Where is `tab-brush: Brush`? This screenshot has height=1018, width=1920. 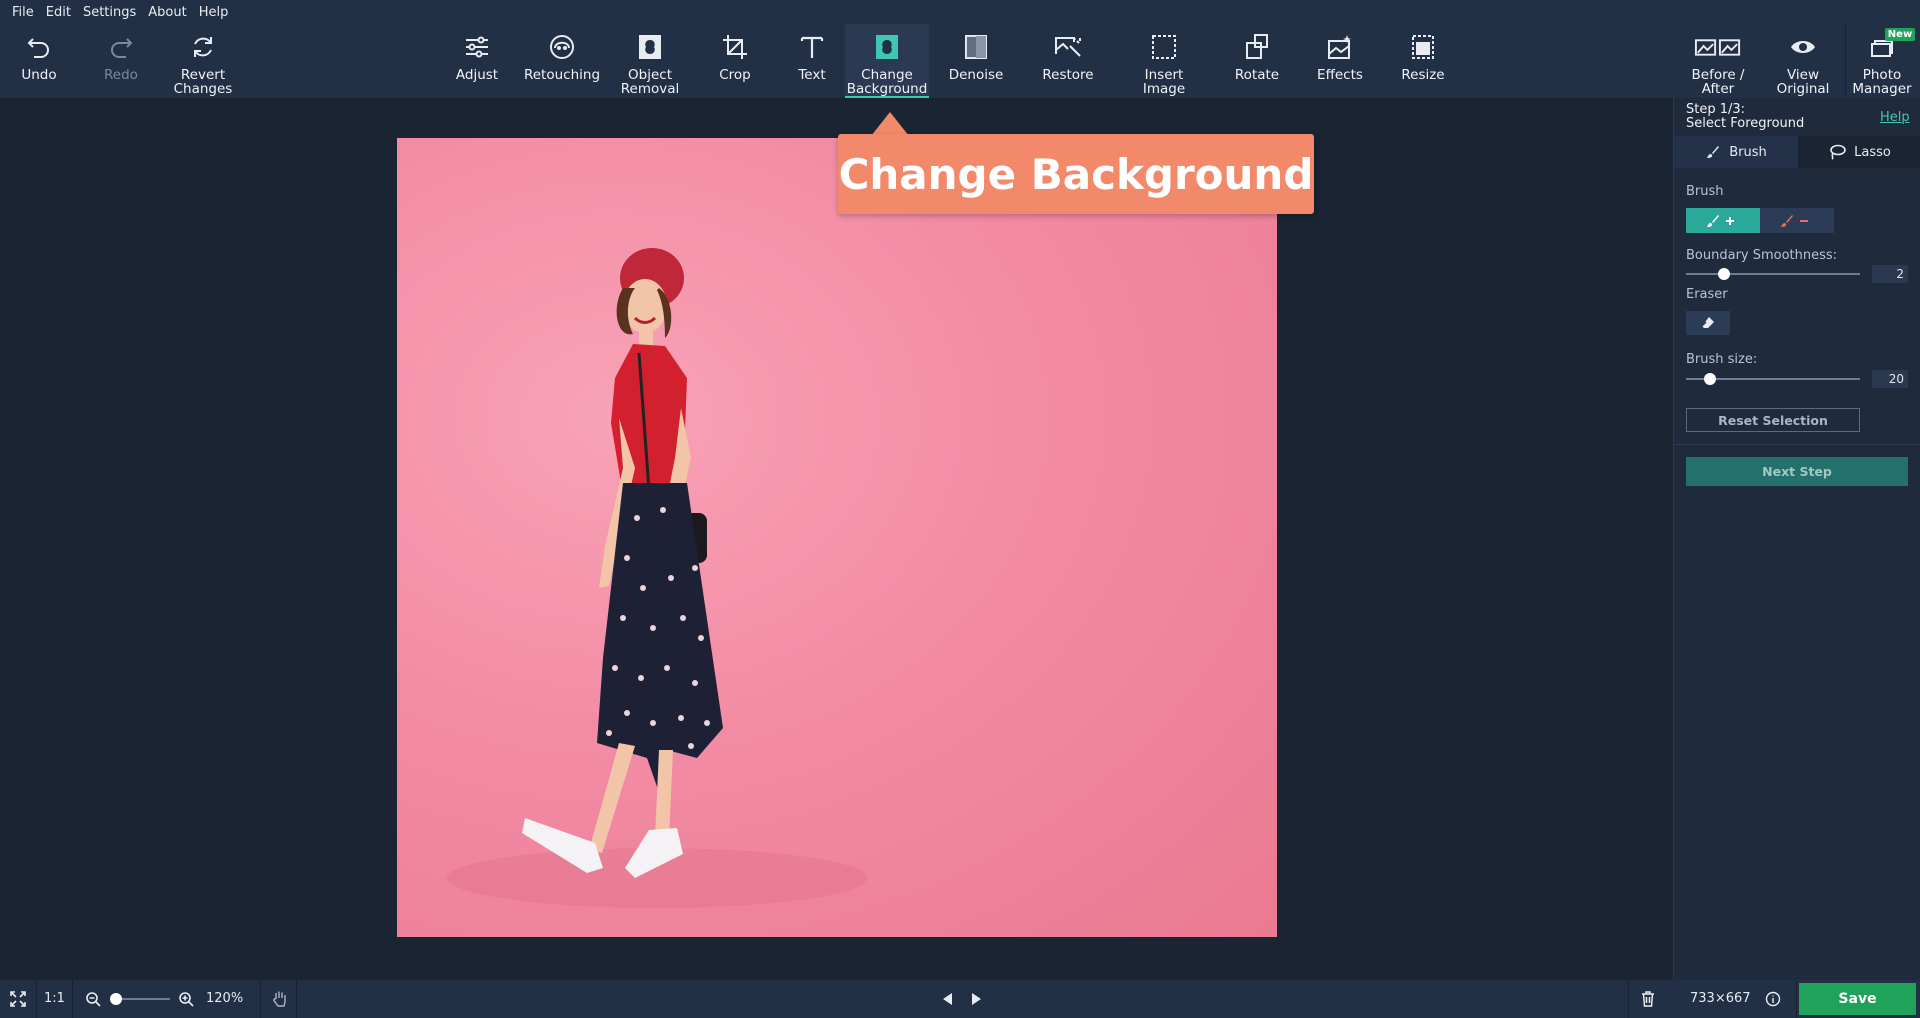 tab-brush: Brush is located at coordinates (1736, 152).